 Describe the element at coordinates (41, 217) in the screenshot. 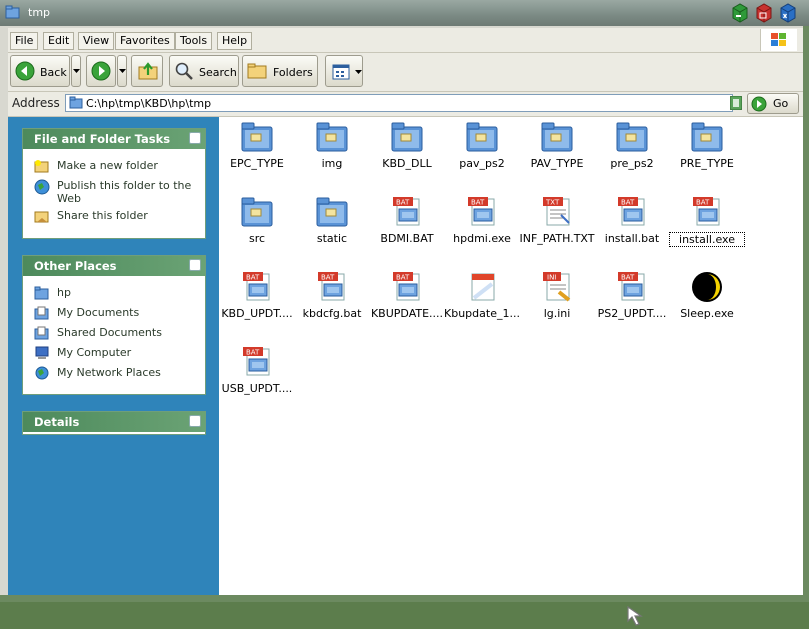

I see `share-folder-icon` at that location.